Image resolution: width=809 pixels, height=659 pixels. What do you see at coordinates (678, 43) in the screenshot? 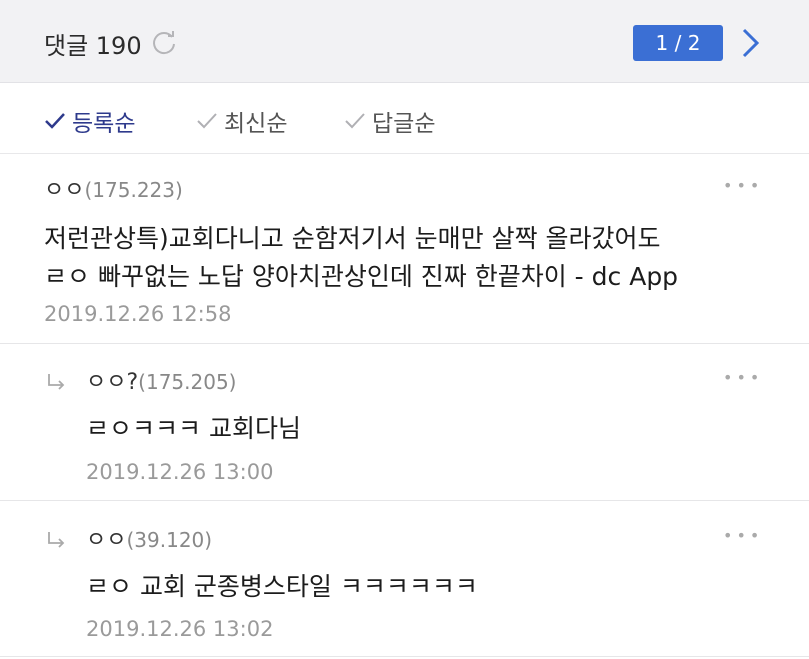
I see `page-indicator: 1 / 2` at bounding box center [678, 43].